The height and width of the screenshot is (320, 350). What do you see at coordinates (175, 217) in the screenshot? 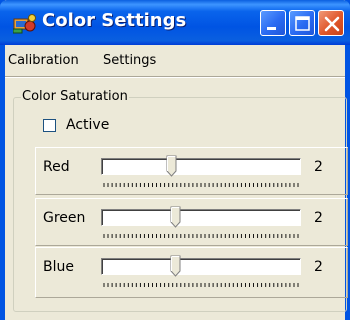
I see `green-slider-thumb` at bounding box center [175, 217].